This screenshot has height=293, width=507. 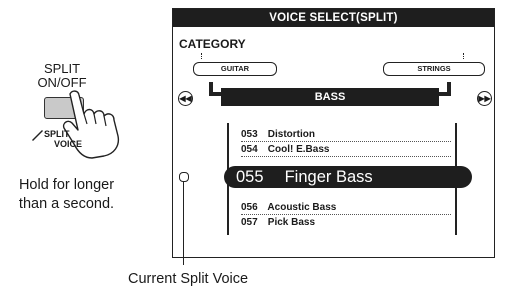 I want to click on pressing-hand-icon, so click(x=91, y=124).